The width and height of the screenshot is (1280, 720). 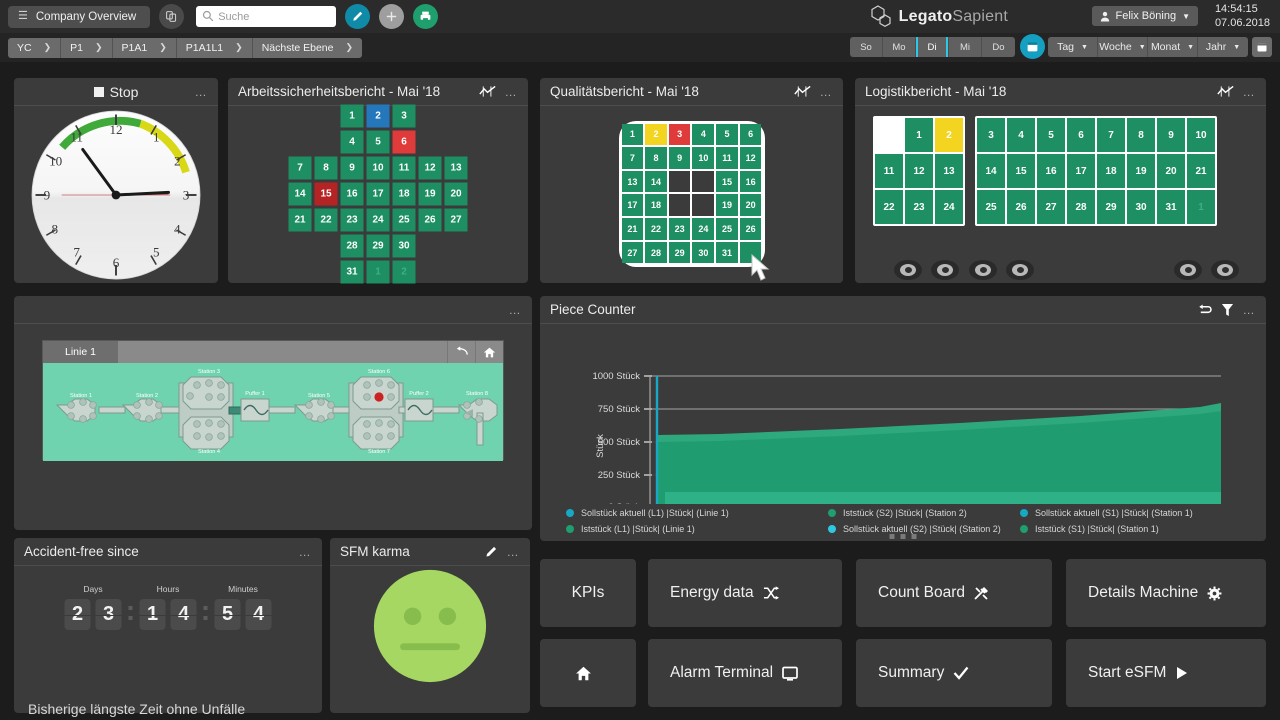 What do you see at coordinates (489, 352) in the screenshot?
I see `line-home-button` at bounding box center [489, 352].